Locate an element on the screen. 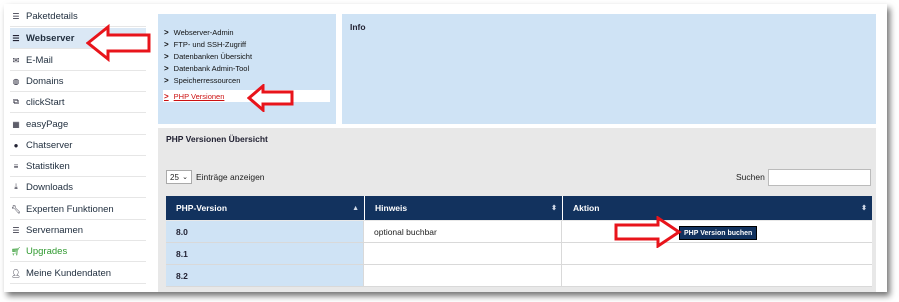 This screenshot has width=899, height=302. sidebar-item-label: E-Mail is located at coordinates (39, 60).